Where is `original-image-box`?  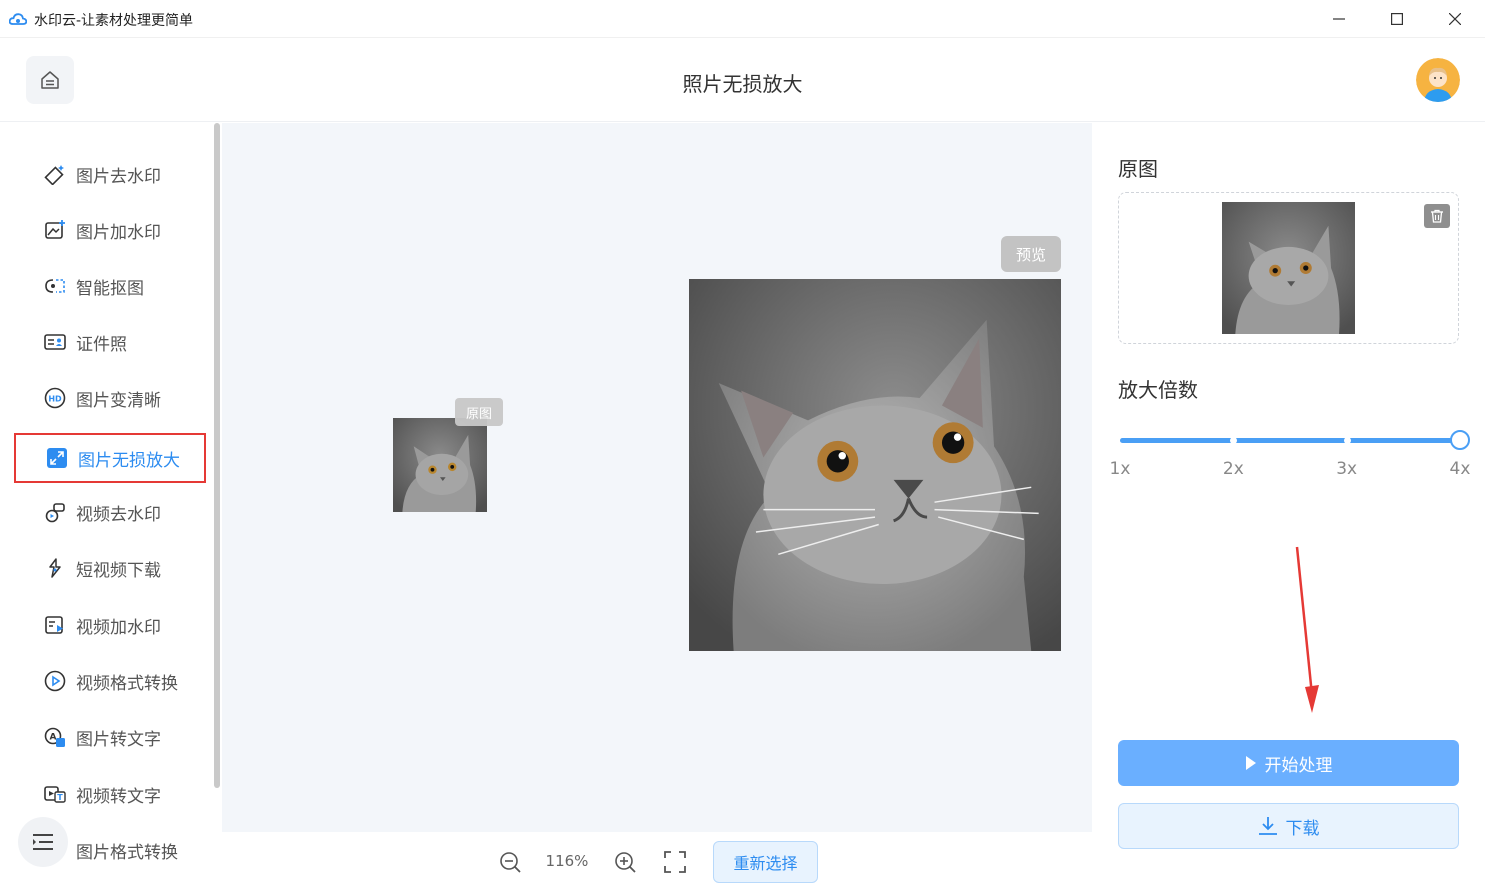 original-image-box is located at coordinates (1288, 268).